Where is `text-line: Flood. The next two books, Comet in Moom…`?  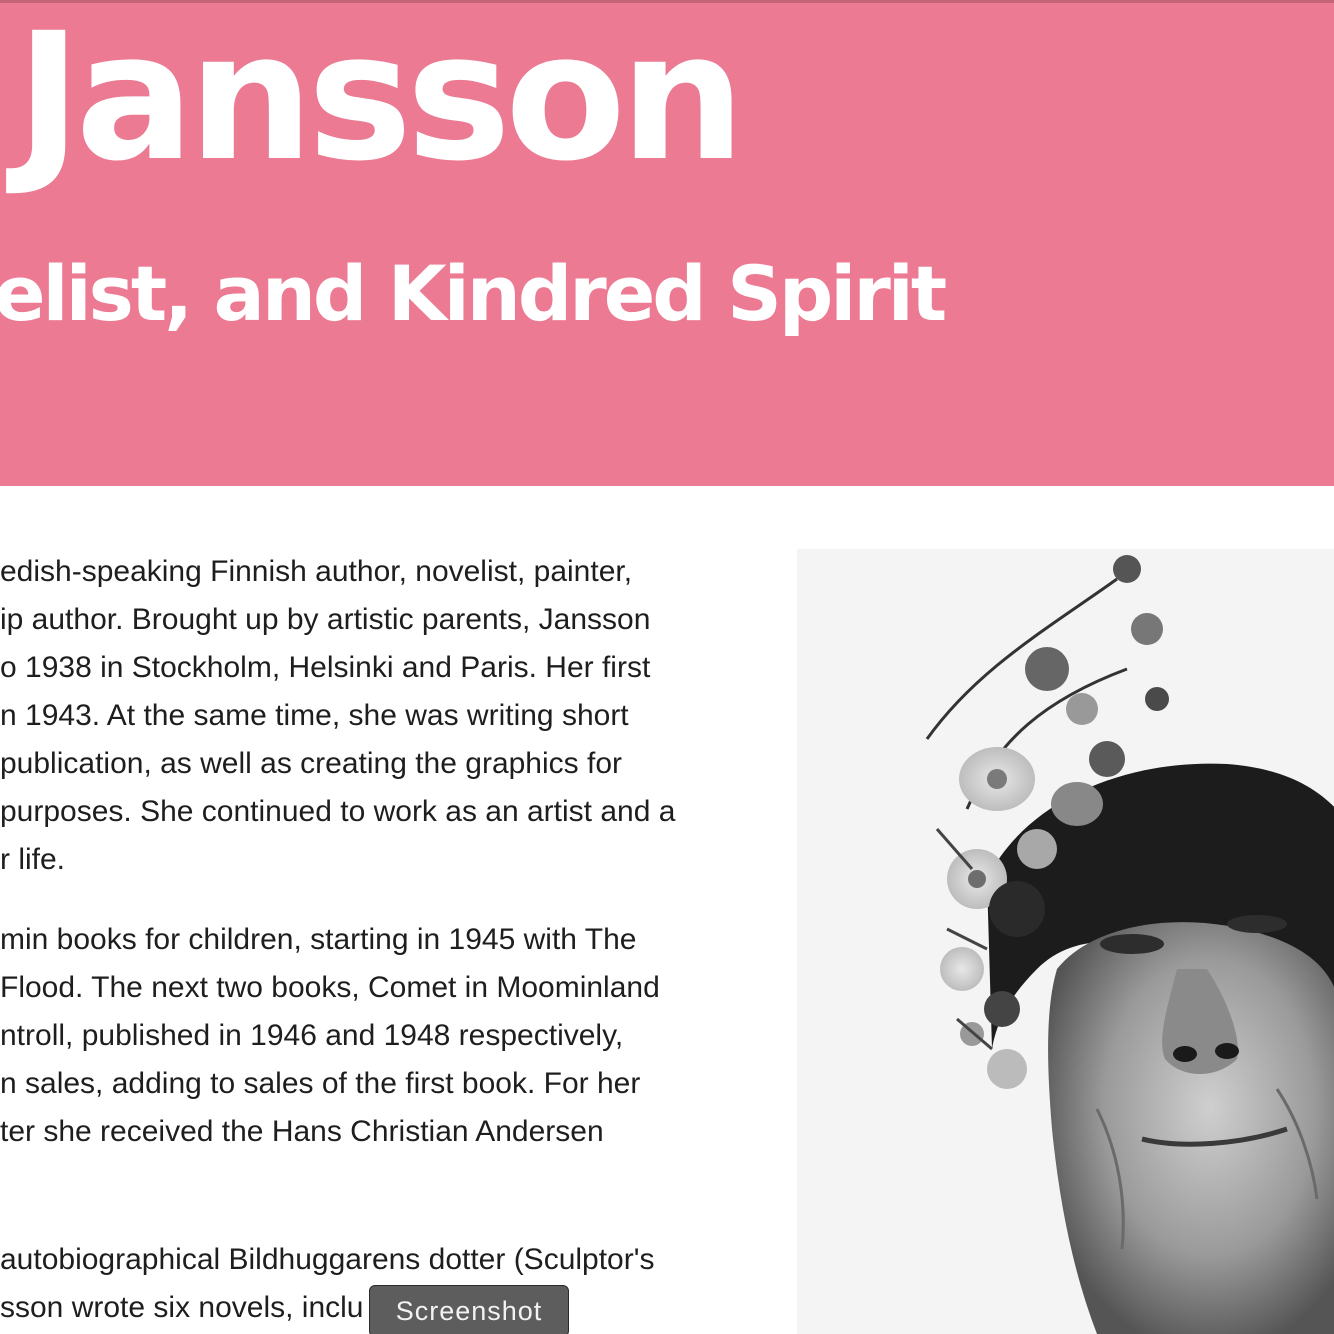
text-line: Flood. The next two books, Comet in Moom… is located at coordinates (330, 987).